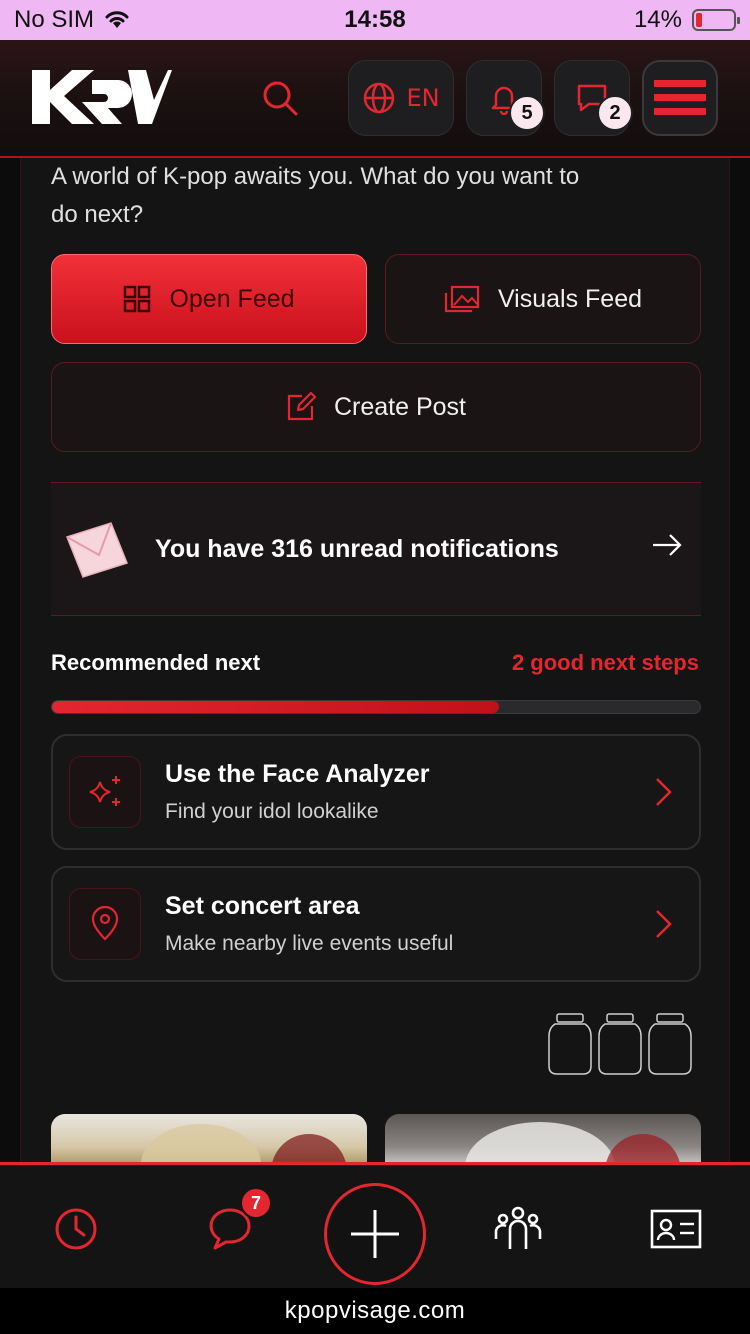 This screenshot has height=1334, width=750. What do you see at coordinates (667, 545) in the screenshot?
I see `arrow-right-icon` at bounding box center [667, 545].